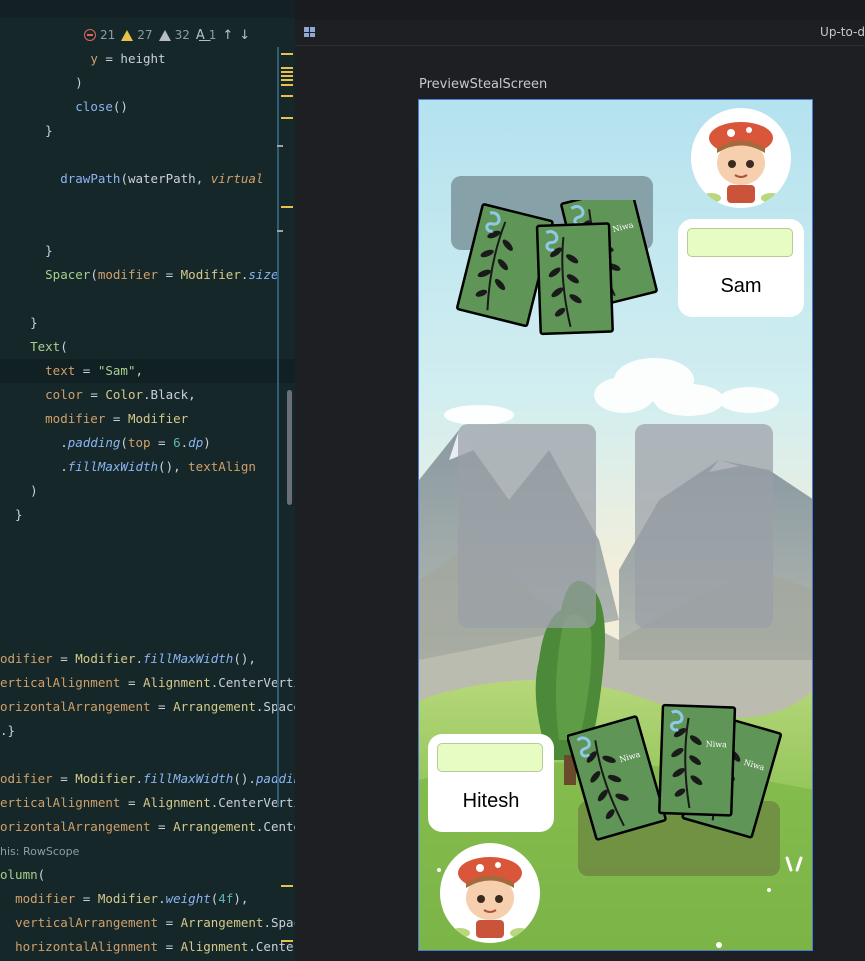 Image resolution: width=865 pixels, height=961 pixels. Describe the element at coordinates (101, 106) in the screenshot. I see `code-line: close()` at that location.